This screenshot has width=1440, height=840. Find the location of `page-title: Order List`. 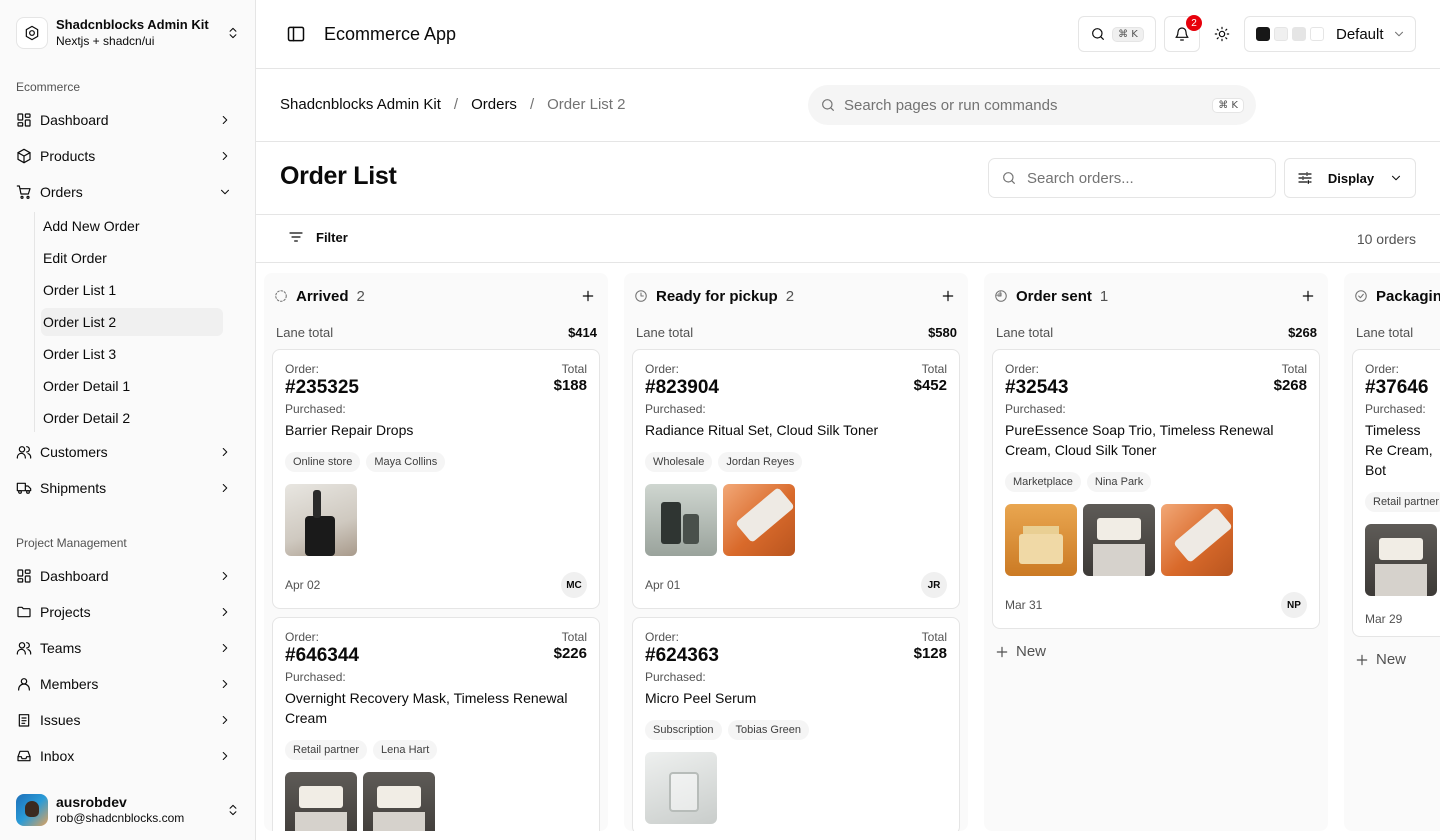

page-title: Order List is located at coordinates (338, 176).